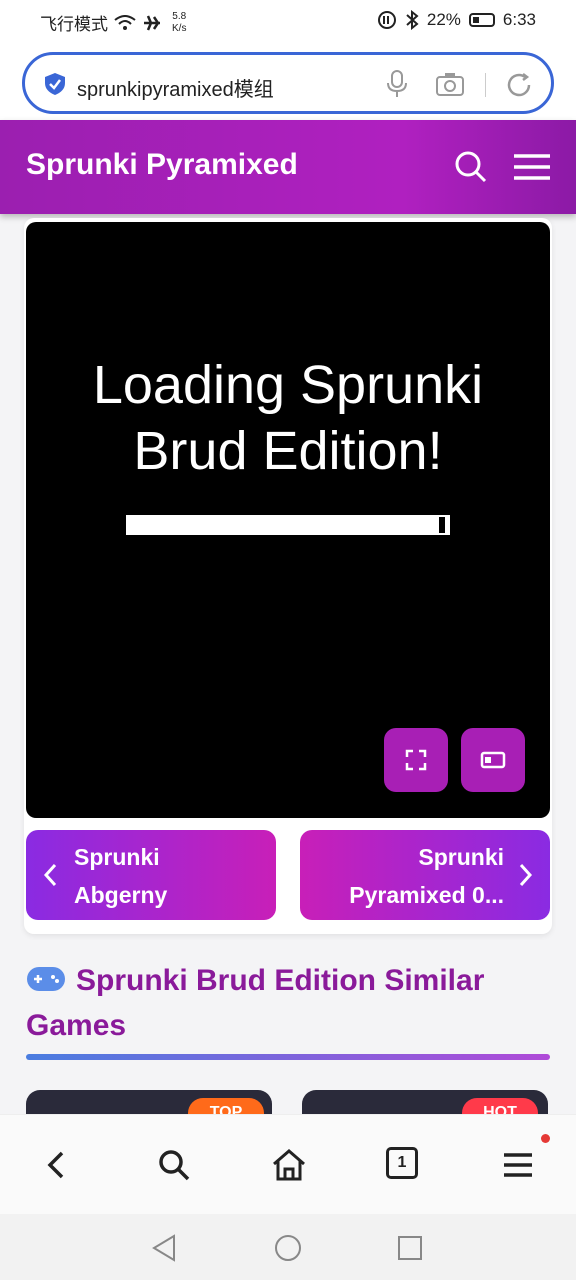 The image size is (576, 1280). I want to click on tab-count: 1, so click(402, 1163).